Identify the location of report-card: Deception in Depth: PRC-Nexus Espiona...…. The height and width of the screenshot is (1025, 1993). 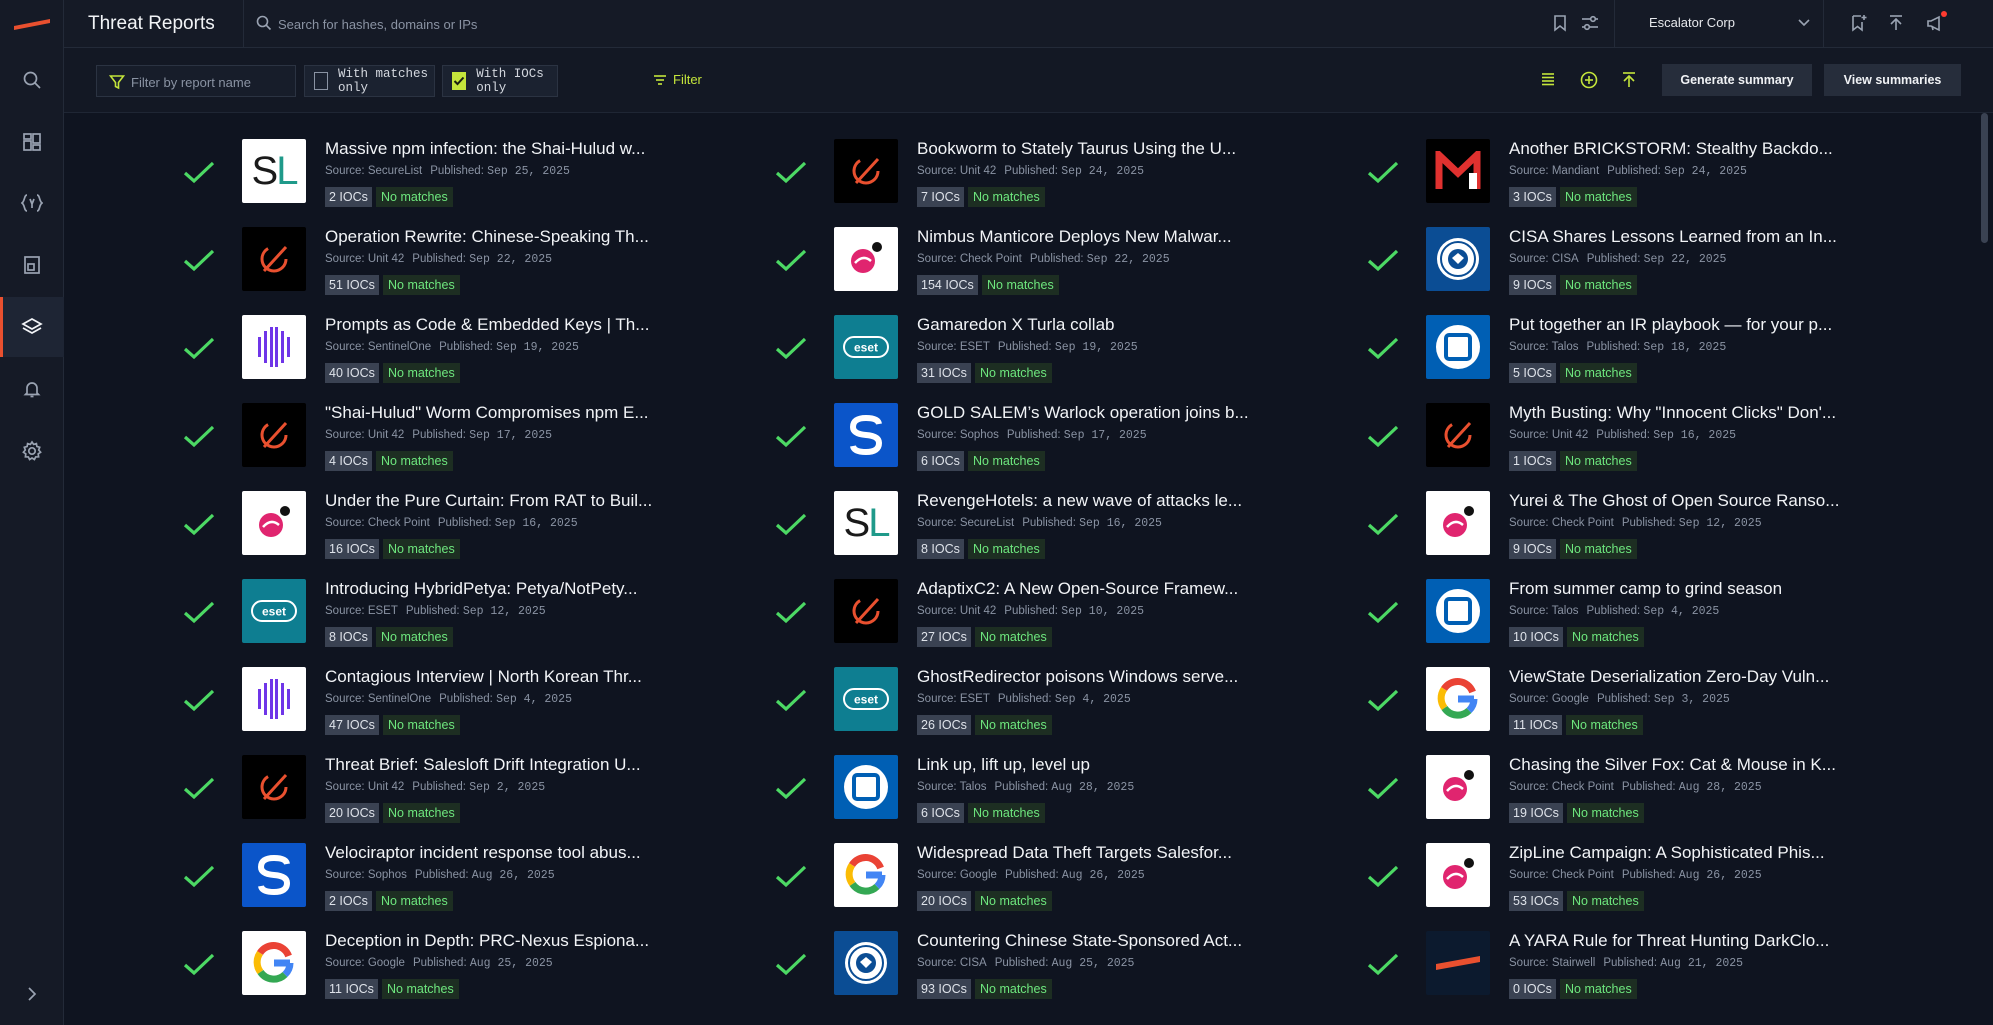
(462, 964).